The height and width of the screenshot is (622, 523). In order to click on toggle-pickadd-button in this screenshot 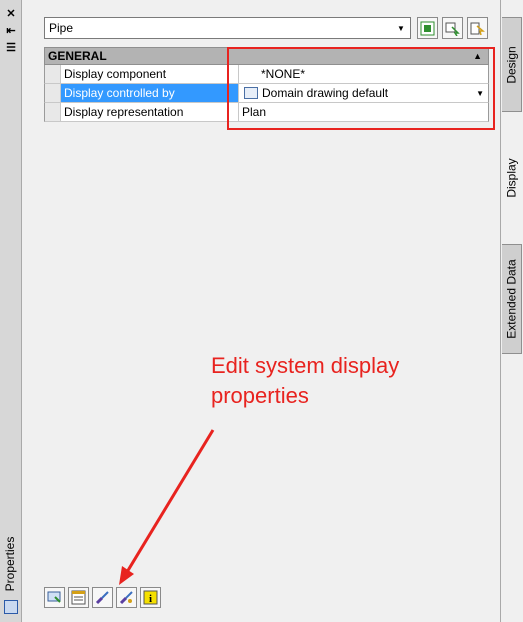, I will do `click(477, 28)`.